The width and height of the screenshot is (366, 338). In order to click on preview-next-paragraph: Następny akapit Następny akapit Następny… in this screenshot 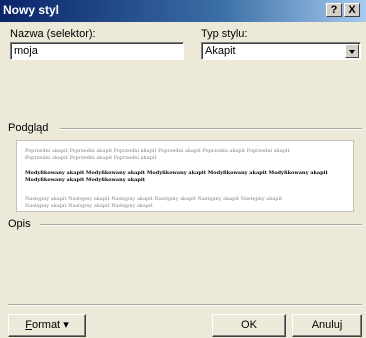, I will do `click(153, 203)`.